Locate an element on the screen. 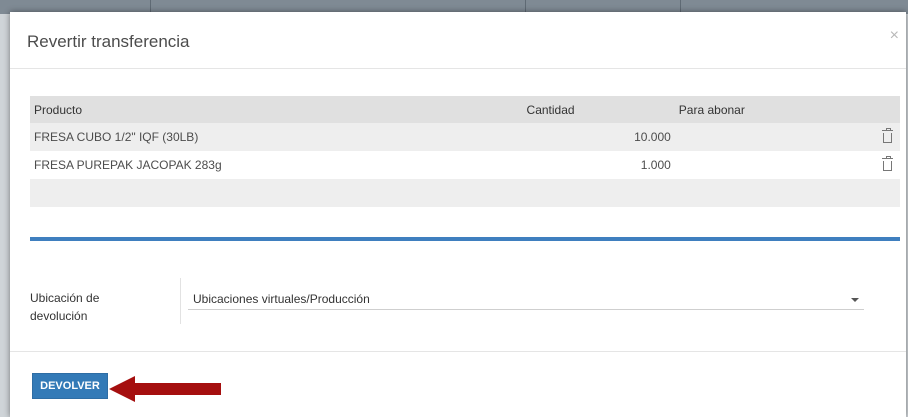  table-empty-row is located at coordinates (465, 193).